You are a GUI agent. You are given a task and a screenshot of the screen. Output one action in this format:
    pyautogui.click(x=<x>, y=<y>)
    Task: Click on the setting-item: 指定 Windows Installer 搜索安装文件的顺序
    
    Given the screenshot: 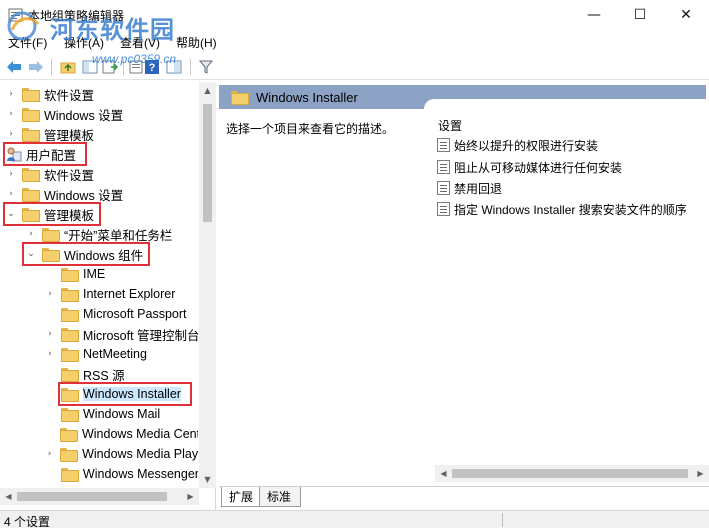 What is the action you would take?
    pyautogui.click(x=562, y=209)
    